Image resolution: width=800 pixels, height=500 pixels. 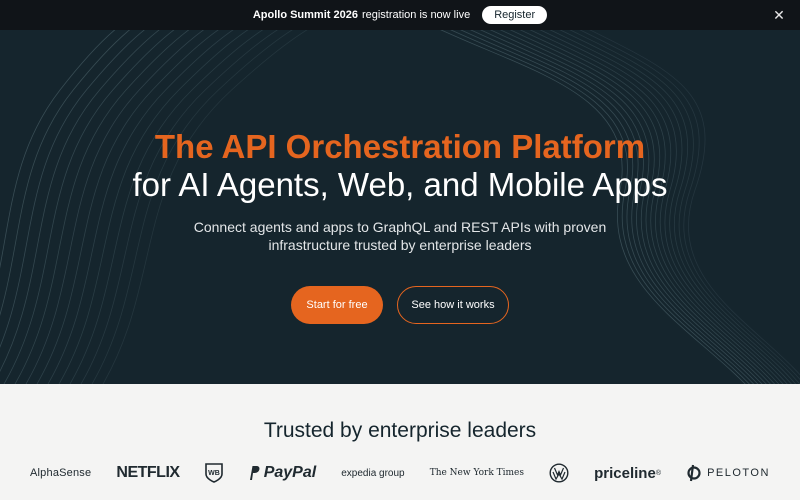 What do you see at coordinates (625, 473) in the screenshot?
I see `priceline-logo-text: priceline` at bounding box center [625, 473].